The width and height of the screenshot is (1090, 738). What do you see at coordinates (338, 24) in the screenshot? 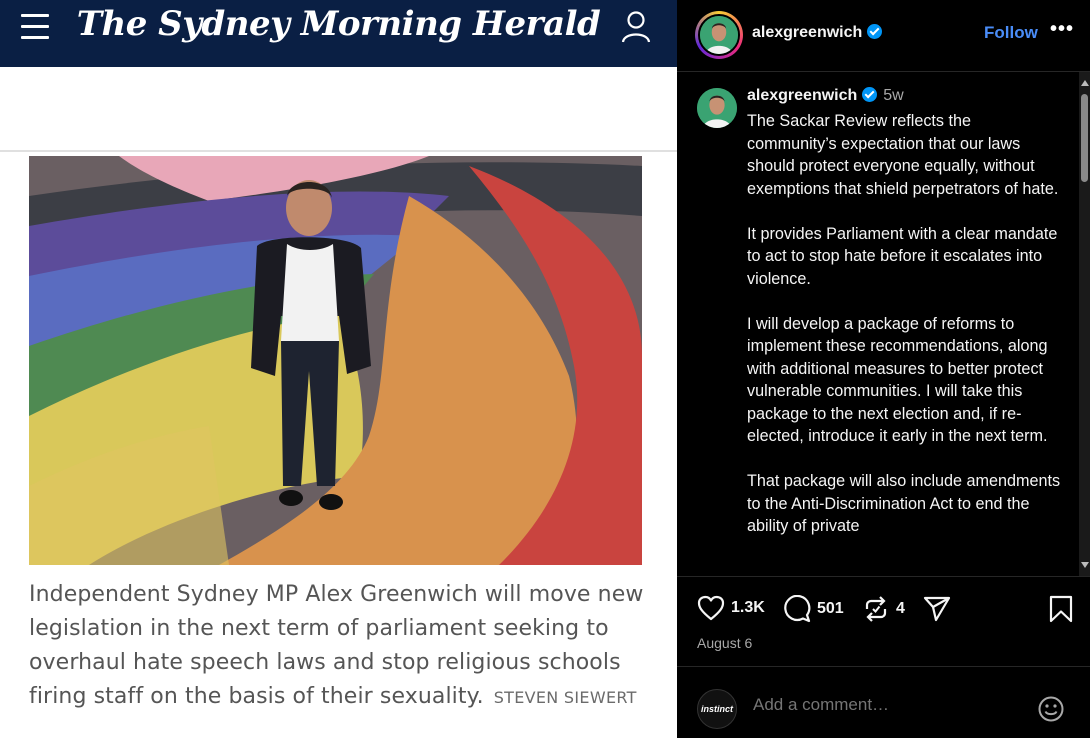
I see `masthead-logo: The Sydney Morning Herald` at bounding box center [338, 24].